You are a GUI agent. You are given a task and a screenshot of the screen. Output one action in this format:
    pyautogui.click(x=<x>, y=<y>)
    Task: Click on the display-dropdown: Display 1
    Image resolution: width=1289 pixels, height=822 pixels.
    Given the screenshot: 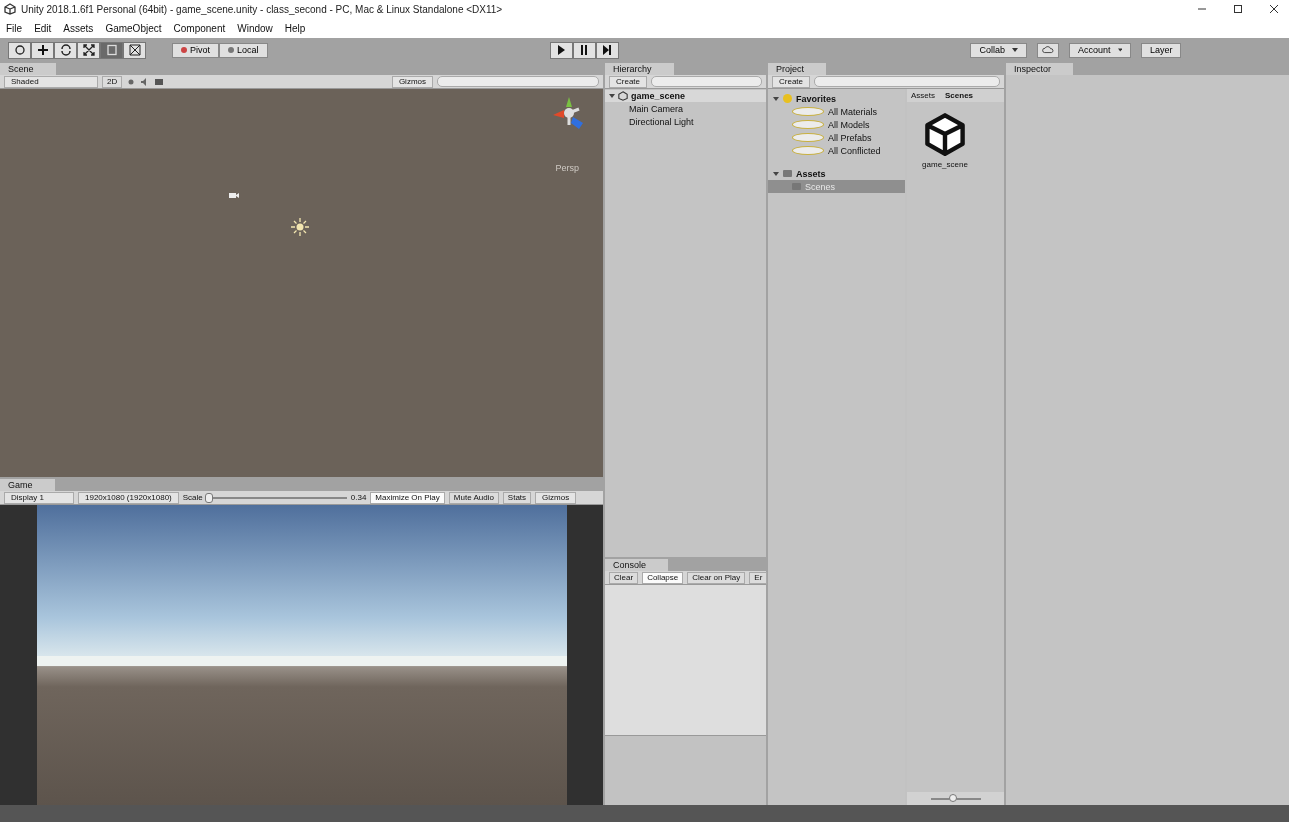 What is the action you would take?
    pyautogui.click(x=39, y=497)
    